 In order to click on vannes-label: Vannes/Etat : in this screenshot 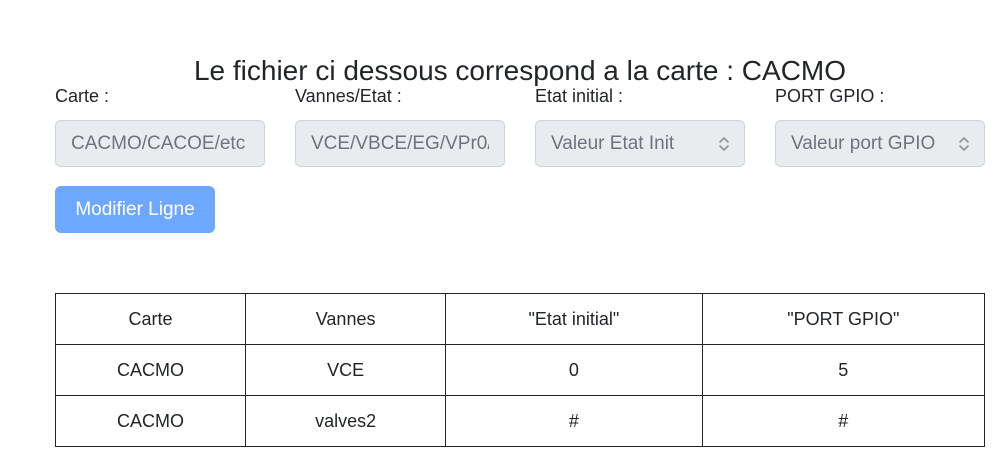, I will do `click(348, 96)`.